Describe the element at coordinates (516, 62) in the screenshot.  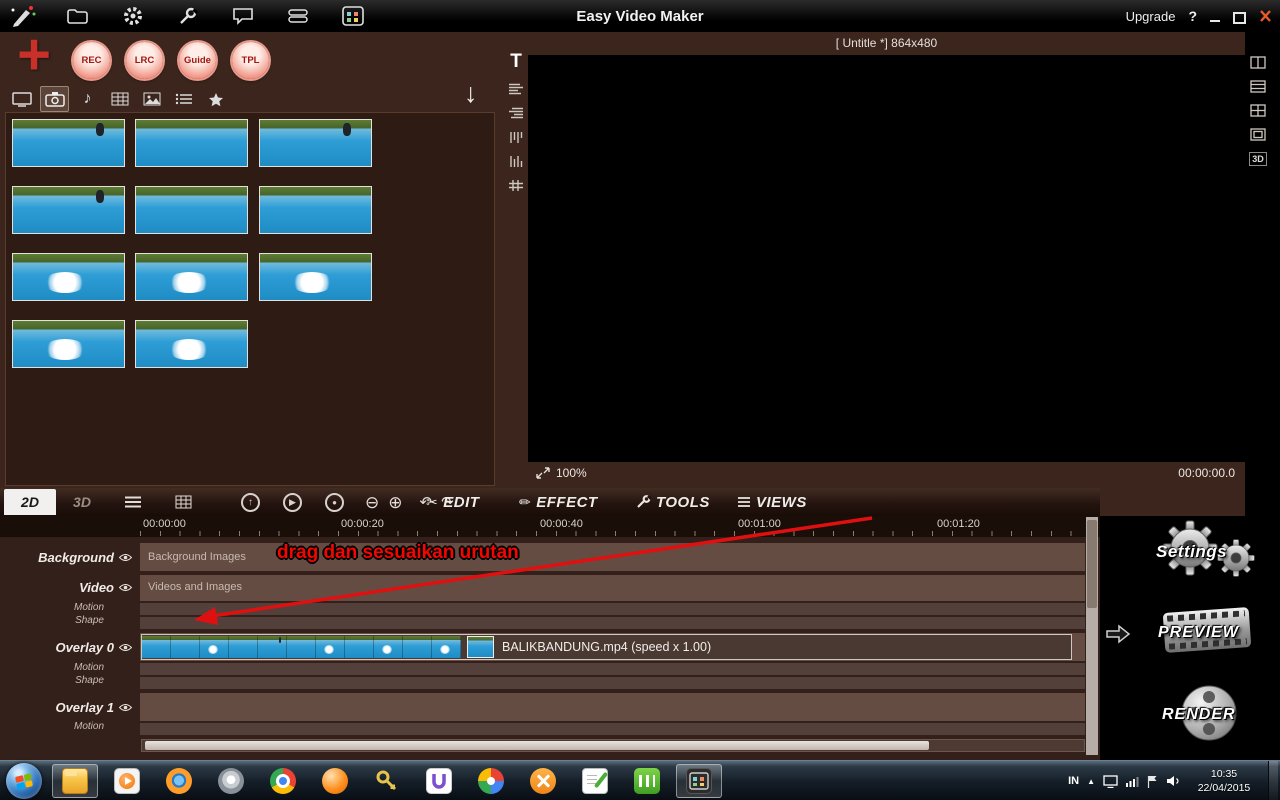
I see `text-tool-button: T` at that location.